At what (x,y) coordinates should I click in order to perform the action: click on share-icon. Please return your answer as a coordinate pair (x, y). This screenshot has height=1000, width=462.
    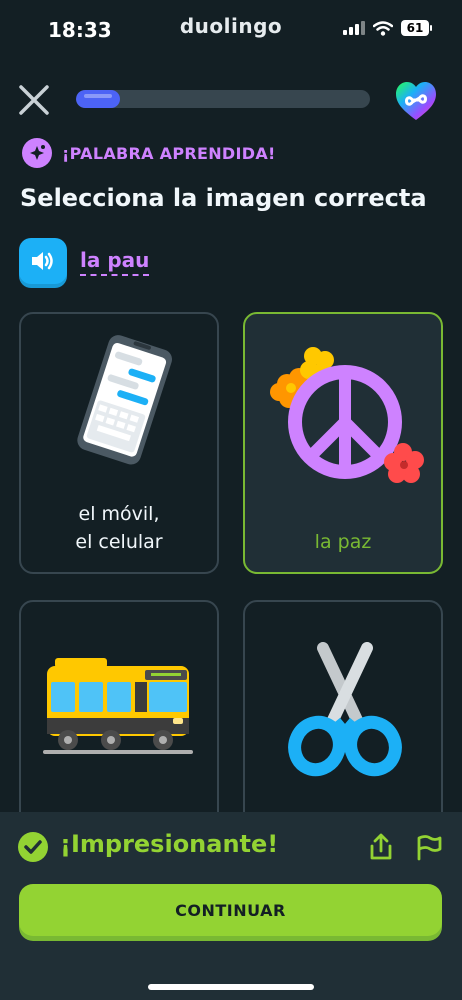
    Looking at the image, I should click on (381, 847).